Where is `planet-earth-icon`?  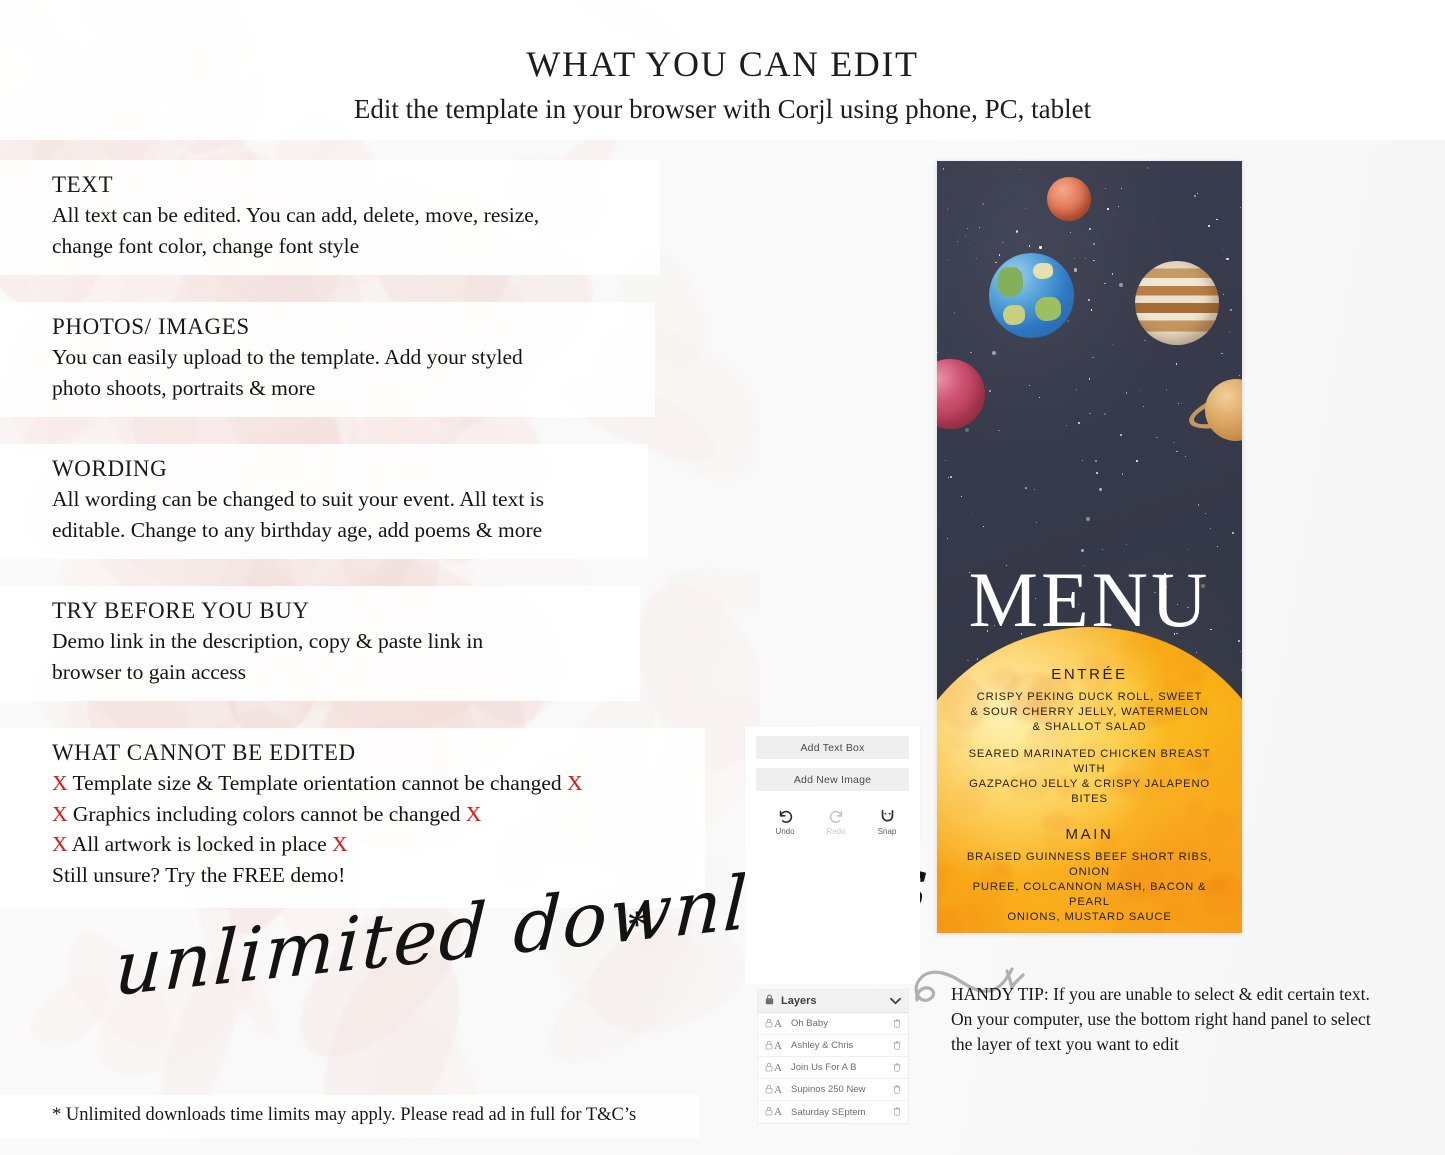 planet-earth-icon is located at coordinates (1031, 295).